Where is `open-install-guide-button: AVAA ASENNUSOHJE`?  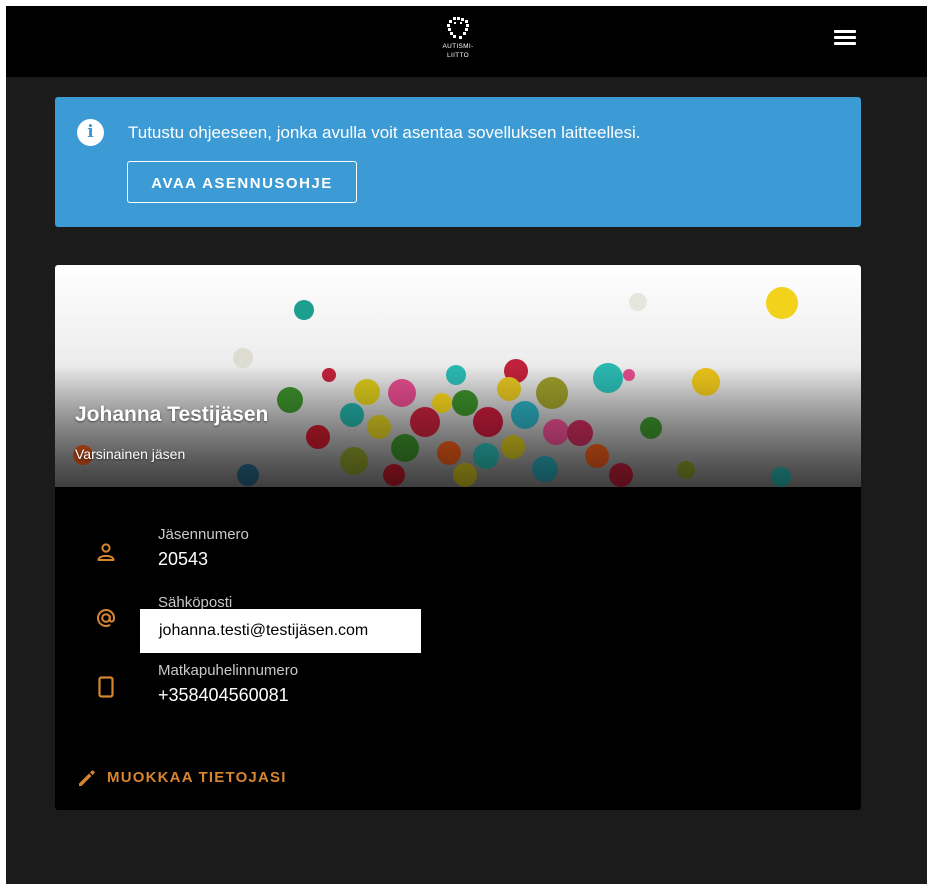
open-install-guide-button: AVAA ASENNUSOHJE is located at coordinates (242, 182).